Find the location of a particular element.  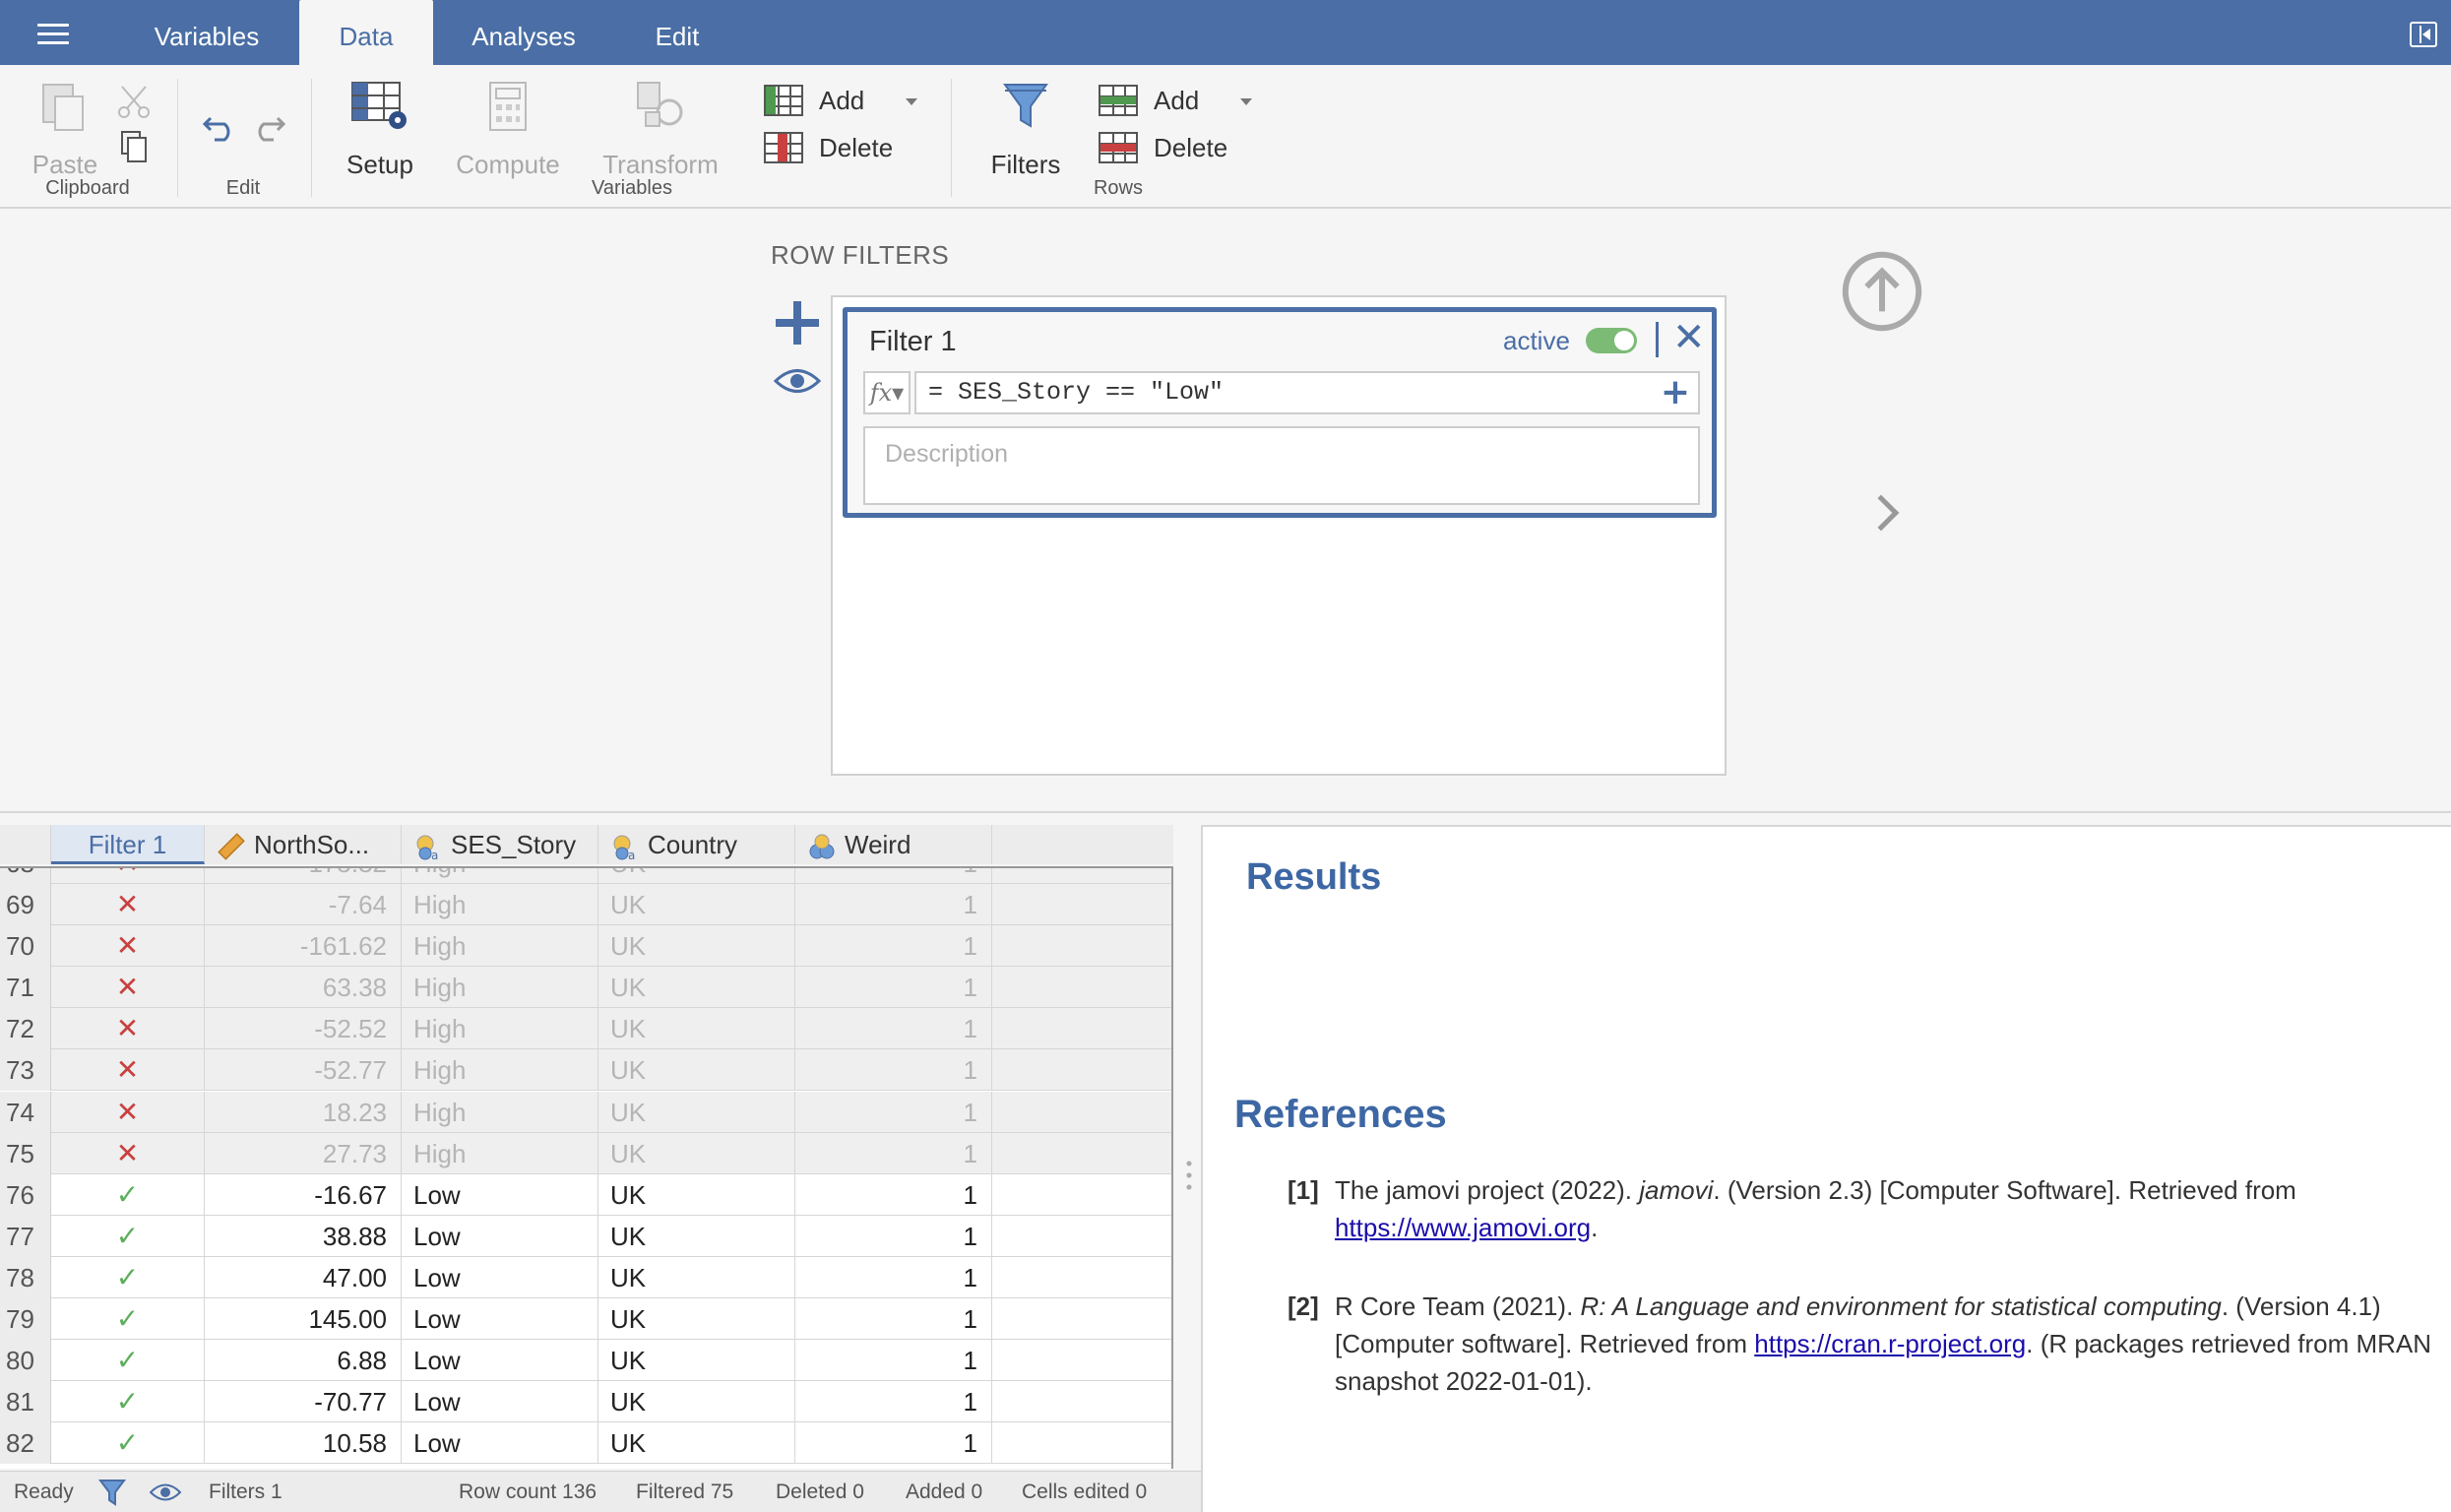

row-number: 80 is located at coordinates (25, 1361).